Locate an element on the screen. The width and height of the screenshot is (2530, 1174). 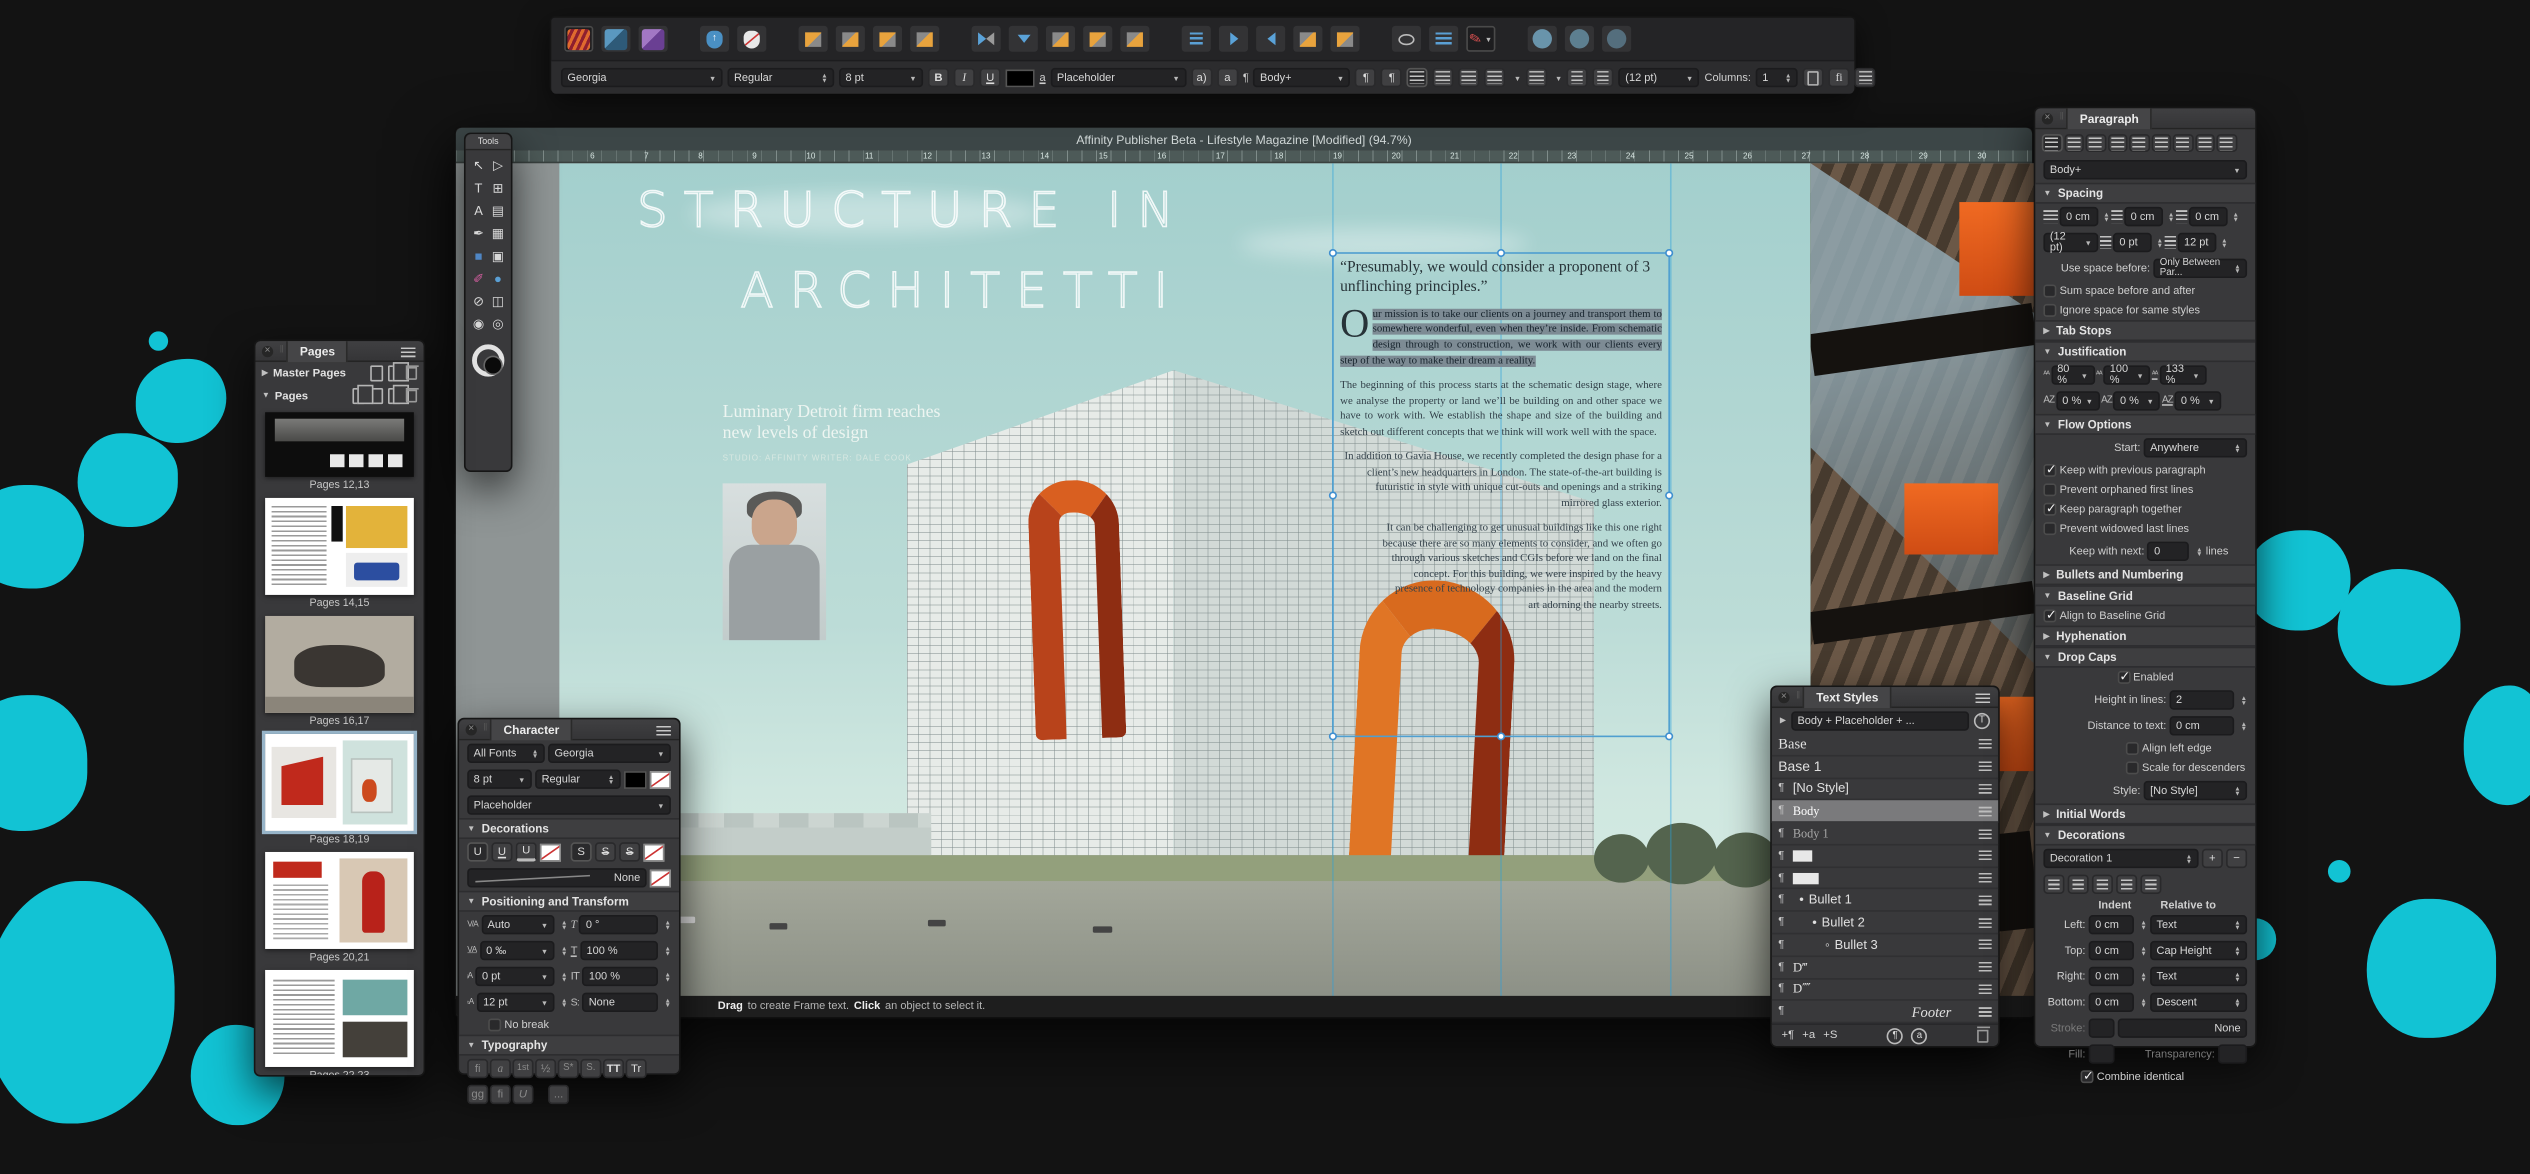
byline: STUDIO: AFFINITY WRITER: DALE COOK is located at coordinates (817, 459).